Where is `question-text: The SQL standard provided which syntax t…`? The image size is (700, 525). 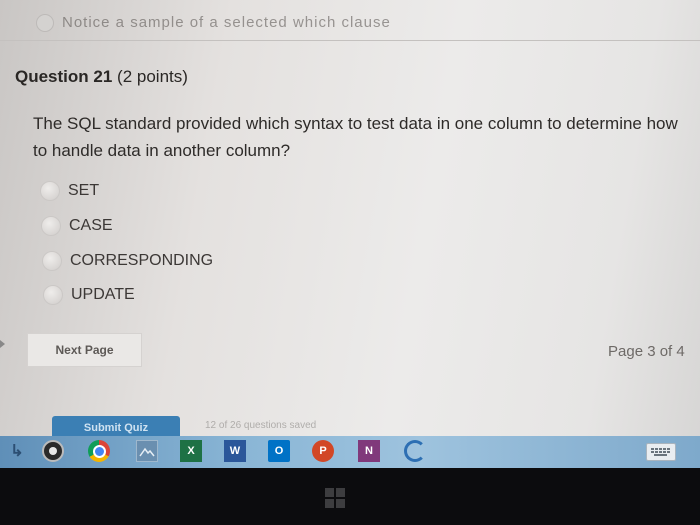 question-text: The SQL standard provided which syntax t… is located at coordinates (355, 137).